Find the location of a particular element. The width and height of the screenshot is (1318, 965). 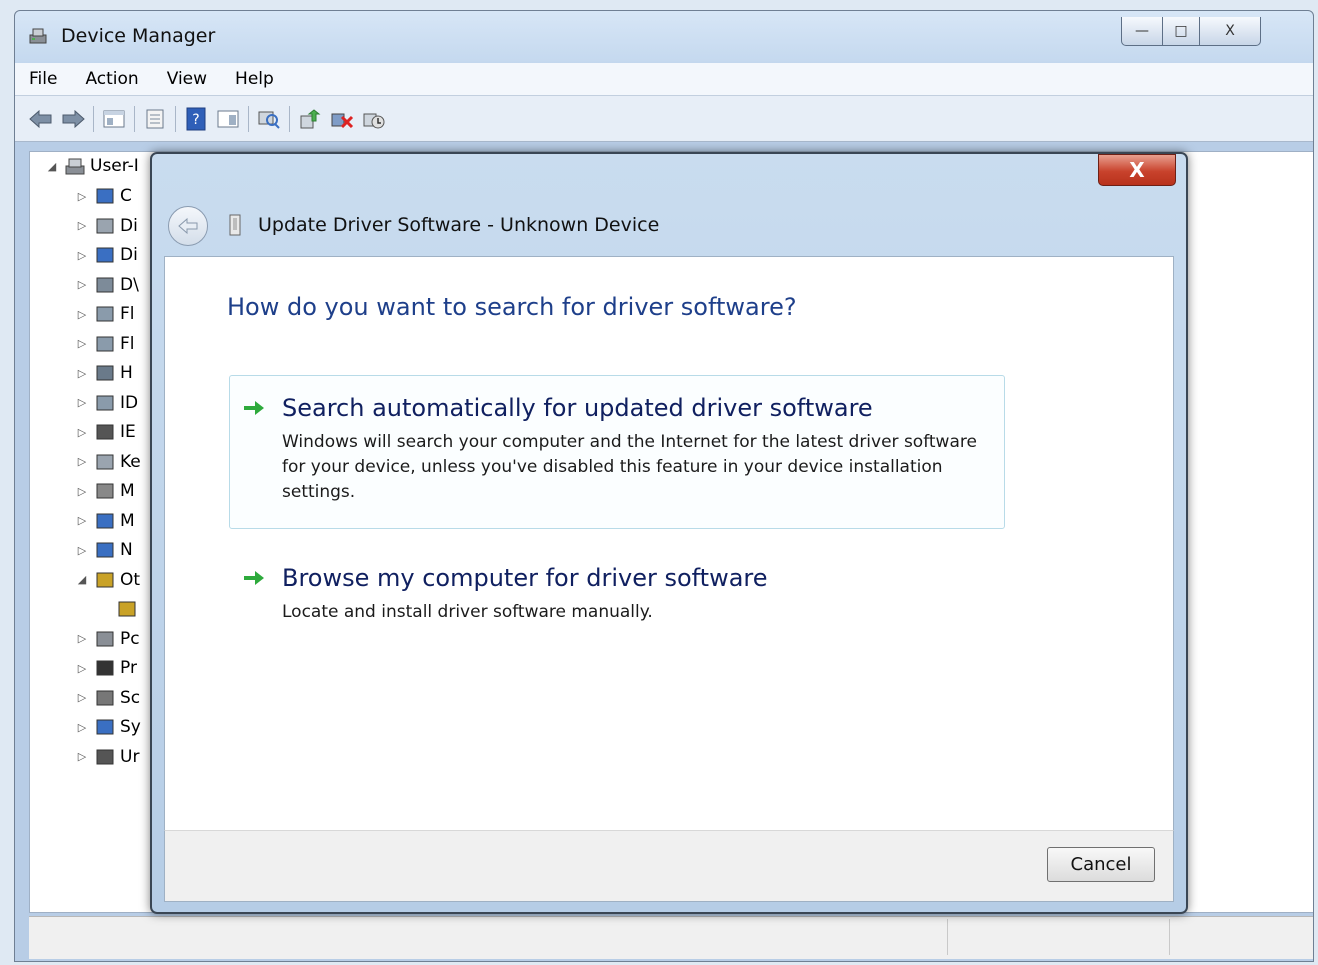

tree-item: ▷ N is located at coordinates (104, 550).